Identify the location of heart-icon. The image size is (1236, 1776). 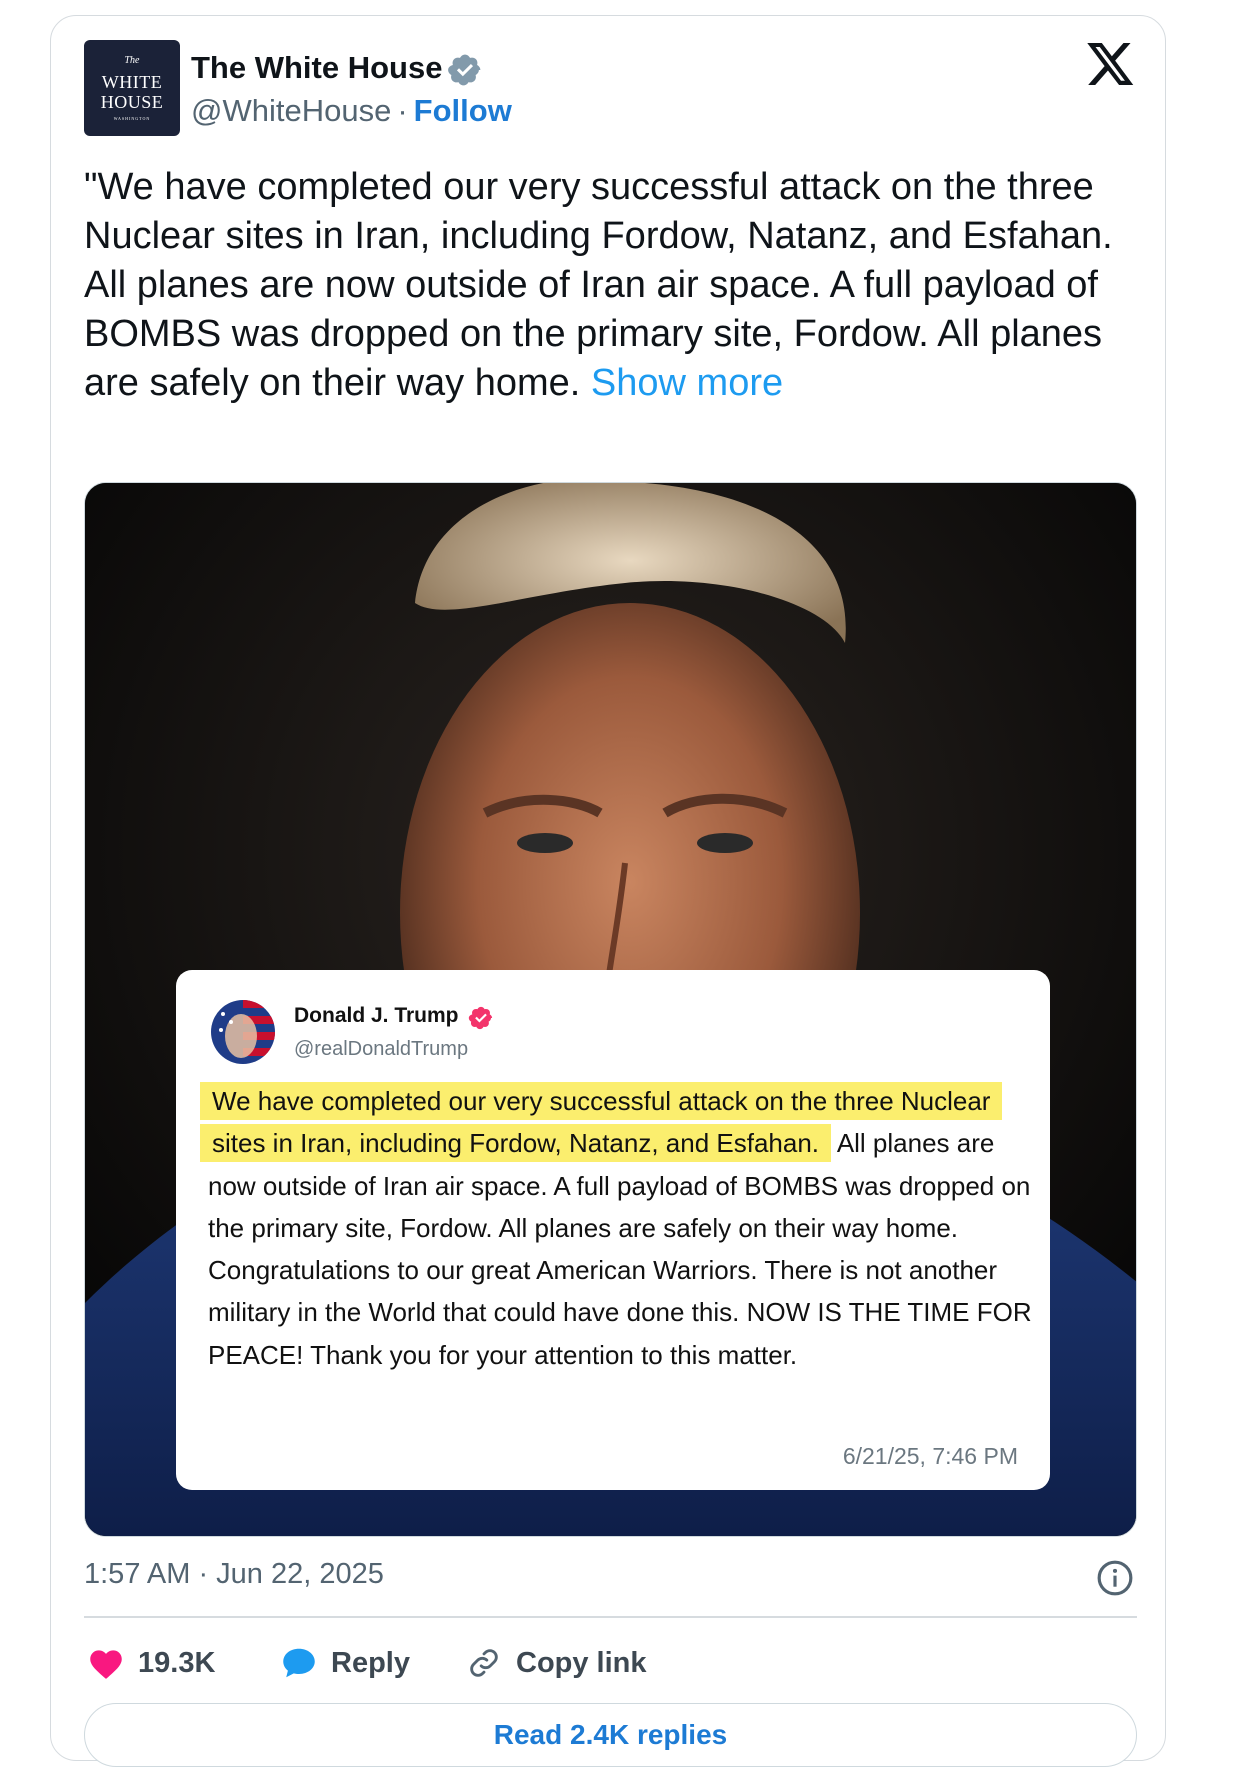
(106, 1664).